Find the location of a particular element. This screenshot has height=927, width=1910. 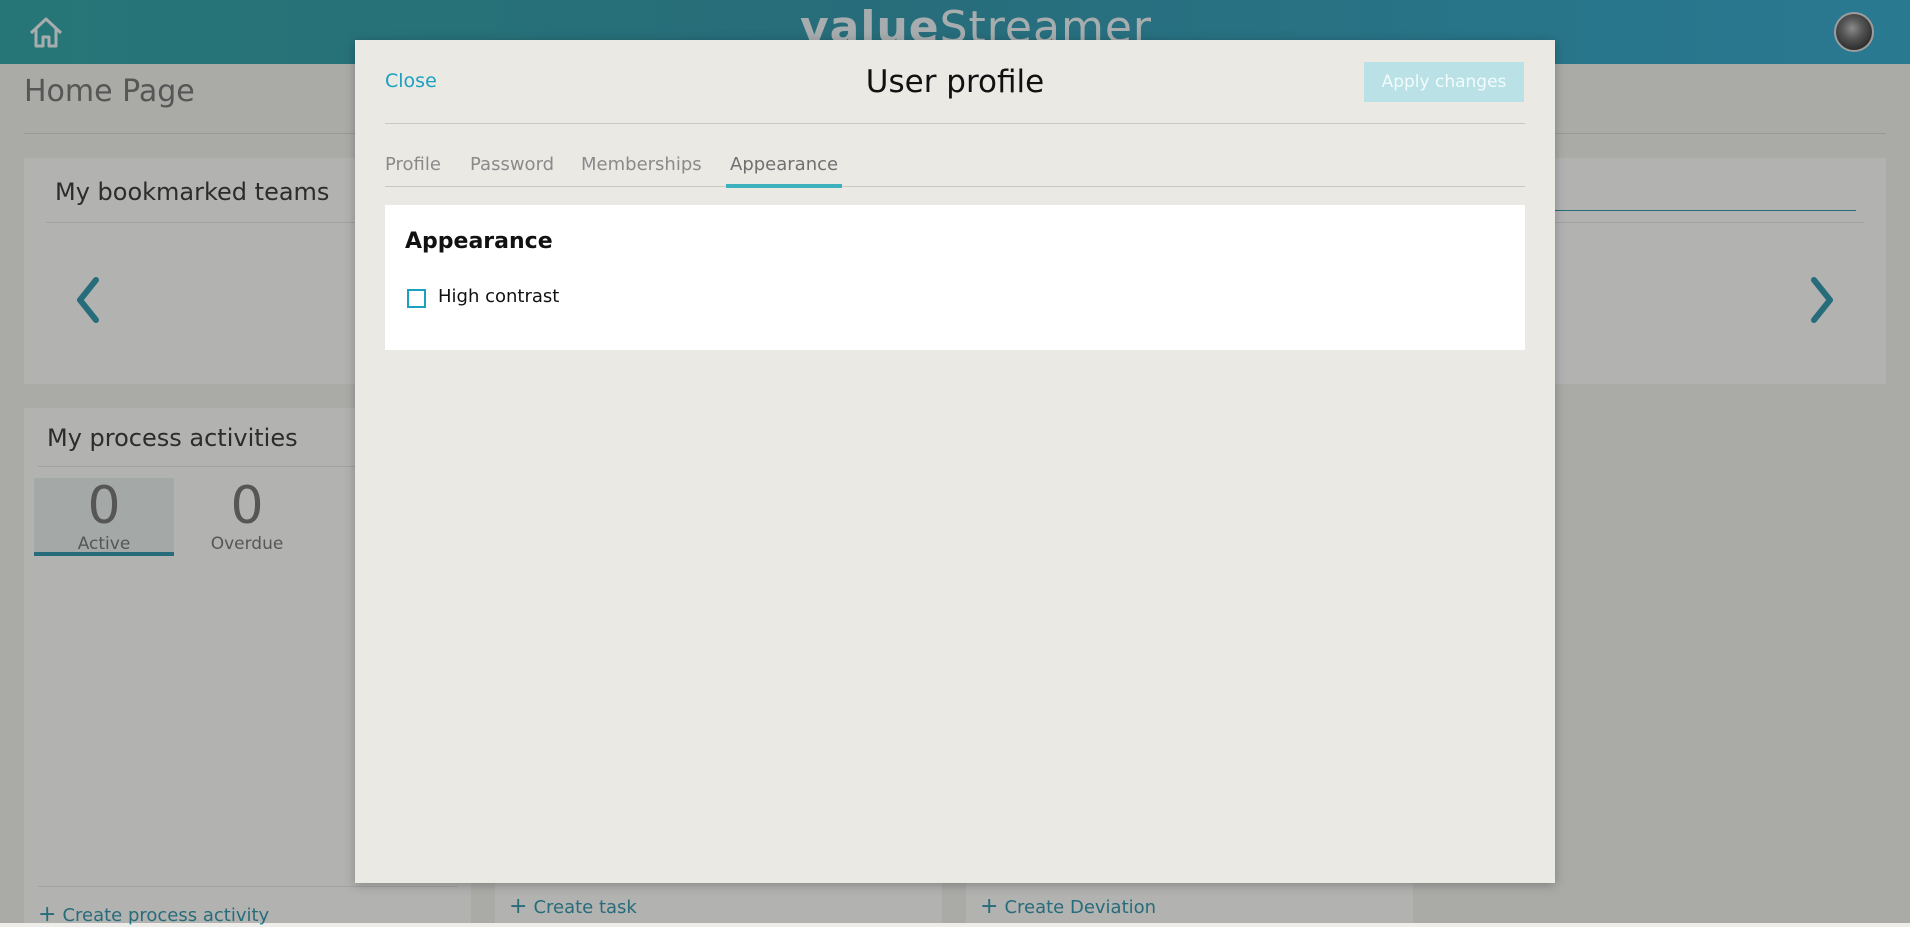

profile-tabs: Profile Password Memberships Appearance is located at coordinates (955, 171).